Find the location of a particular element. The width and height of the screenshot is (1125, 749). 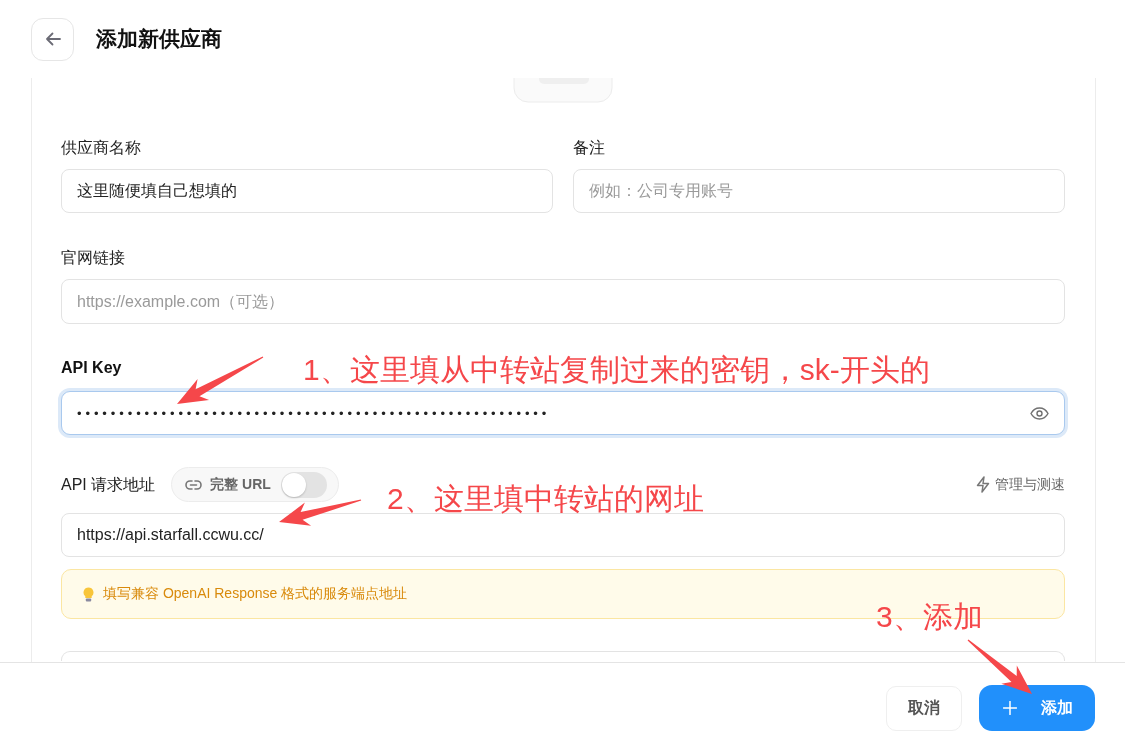

field-label: 备注 is located at coordinates (589, 148).